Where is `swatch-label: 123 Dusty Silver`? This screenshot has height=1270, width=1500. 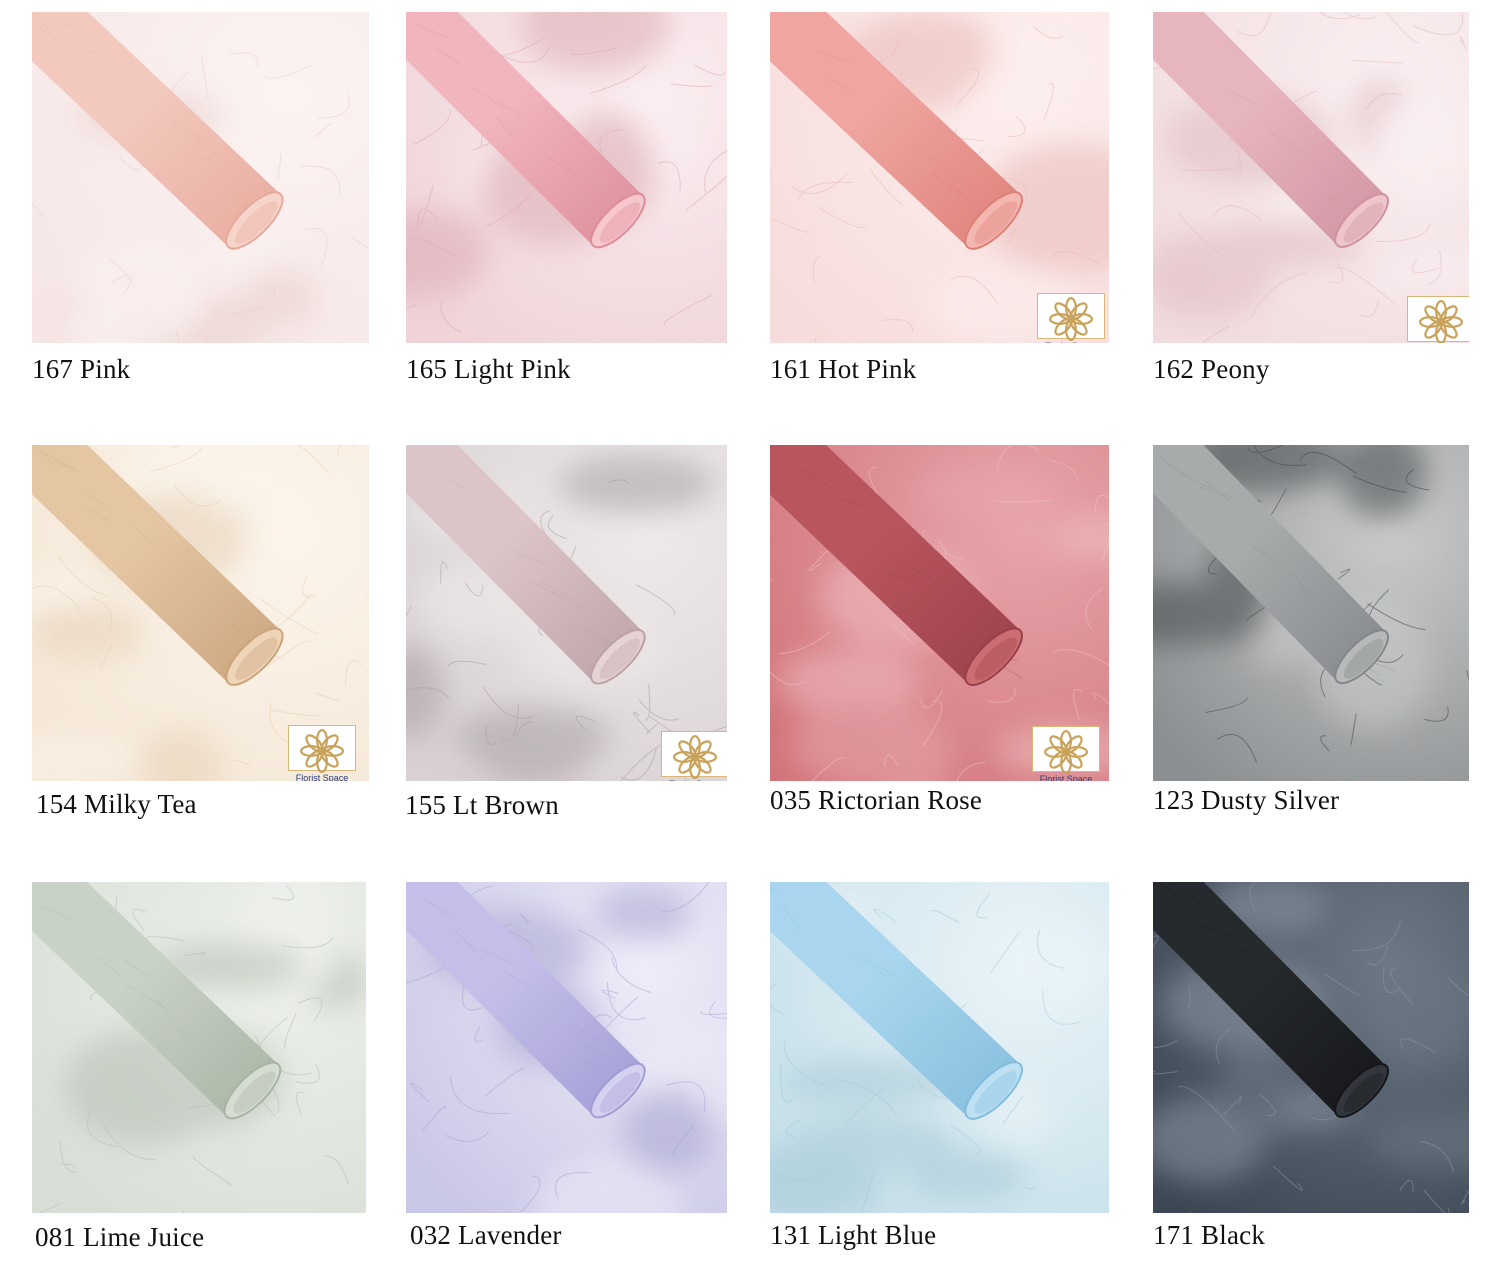
swatch-label: 123 Dusty Silver is located at coordinates (1246, 800).